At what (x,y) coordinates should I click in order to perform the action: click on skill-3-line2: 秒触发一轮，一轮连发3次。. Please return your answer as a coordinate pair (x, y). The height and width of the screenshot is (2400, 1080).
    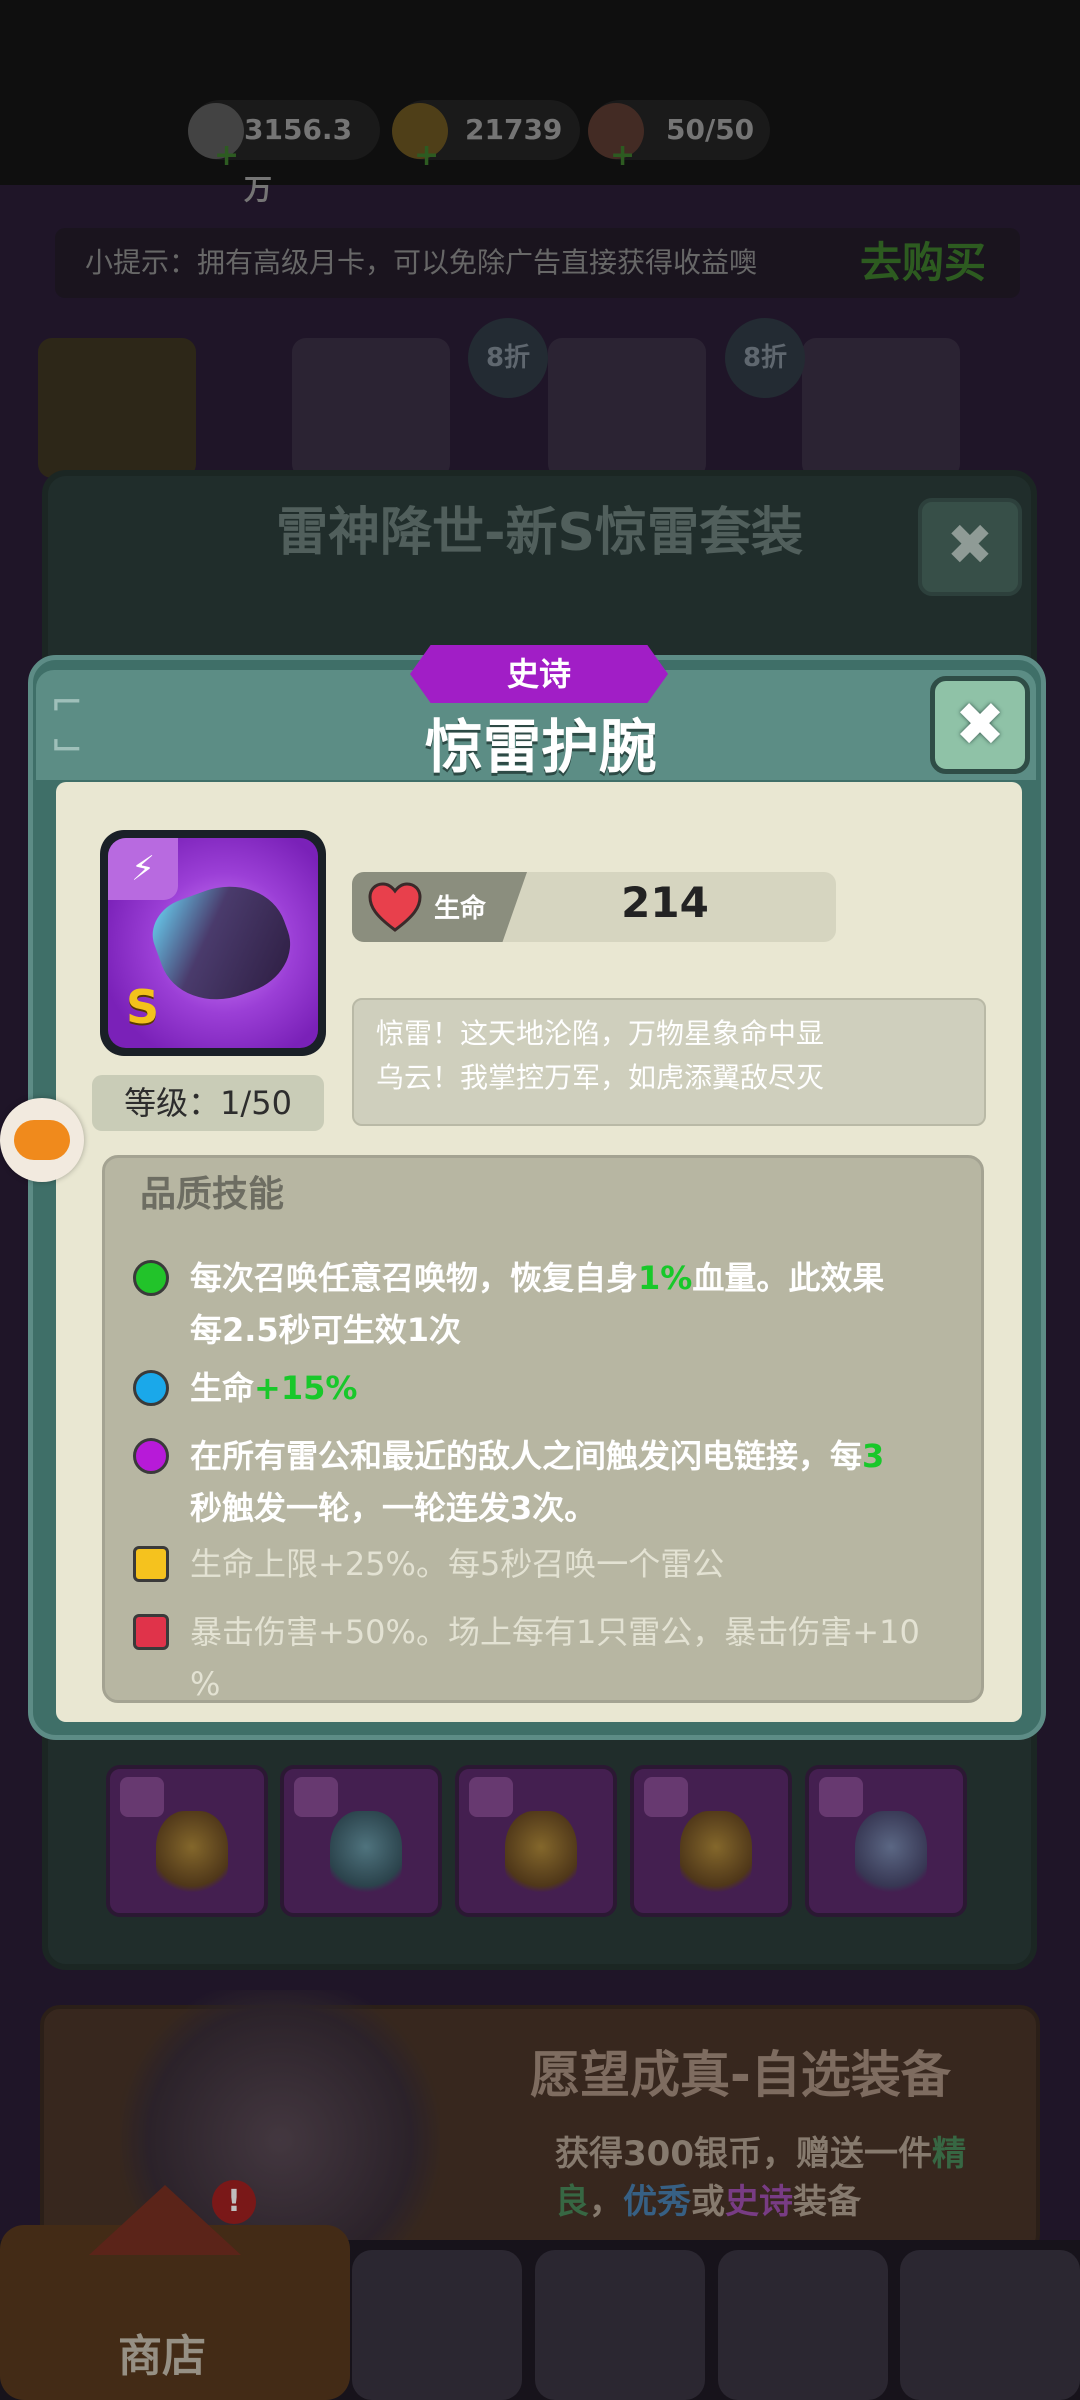
    Looking at the image, I should click on (393, 1508).